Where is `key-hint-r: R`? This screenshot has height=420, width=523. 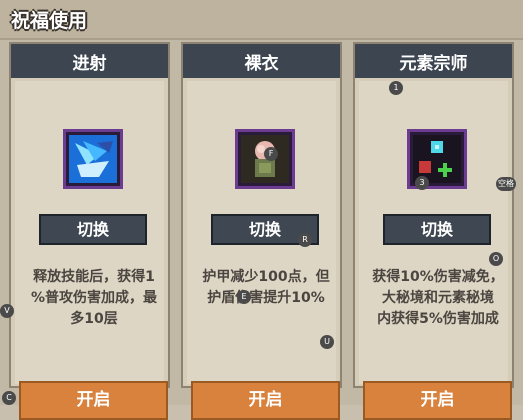
key-hint-r: R is located at coordinates (305, 240).